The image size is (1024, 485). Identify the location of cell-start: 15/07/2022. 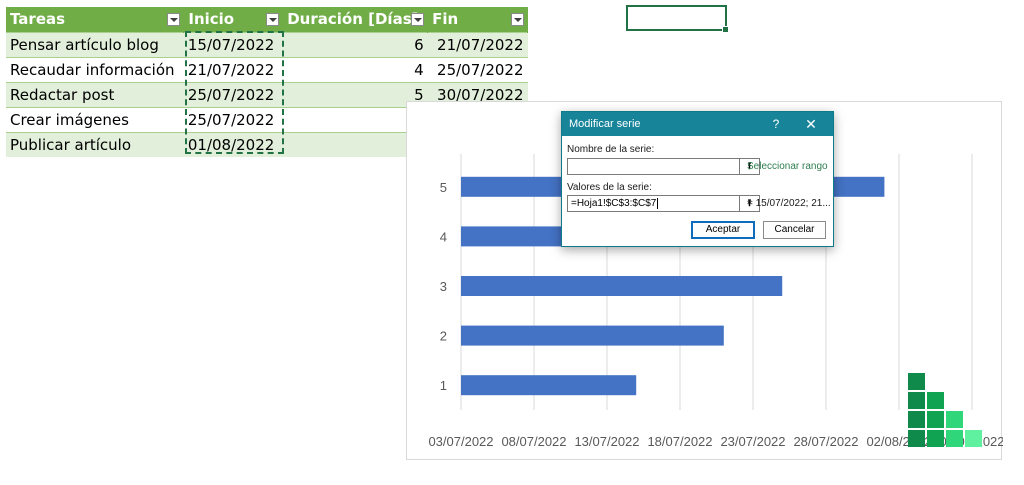
(233, 44).